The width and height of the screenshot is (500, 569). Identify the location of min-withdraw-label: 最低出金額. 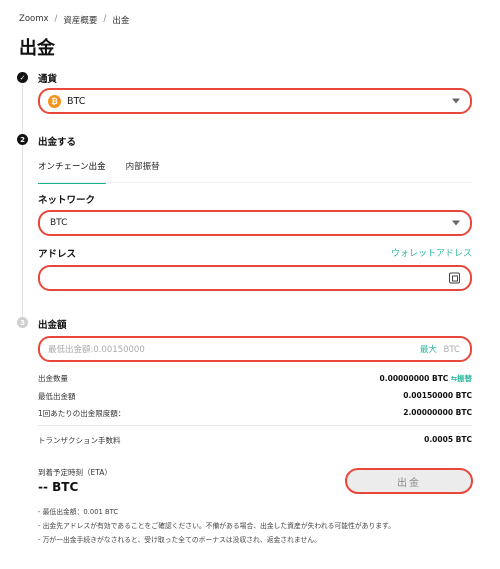
(57, 396).